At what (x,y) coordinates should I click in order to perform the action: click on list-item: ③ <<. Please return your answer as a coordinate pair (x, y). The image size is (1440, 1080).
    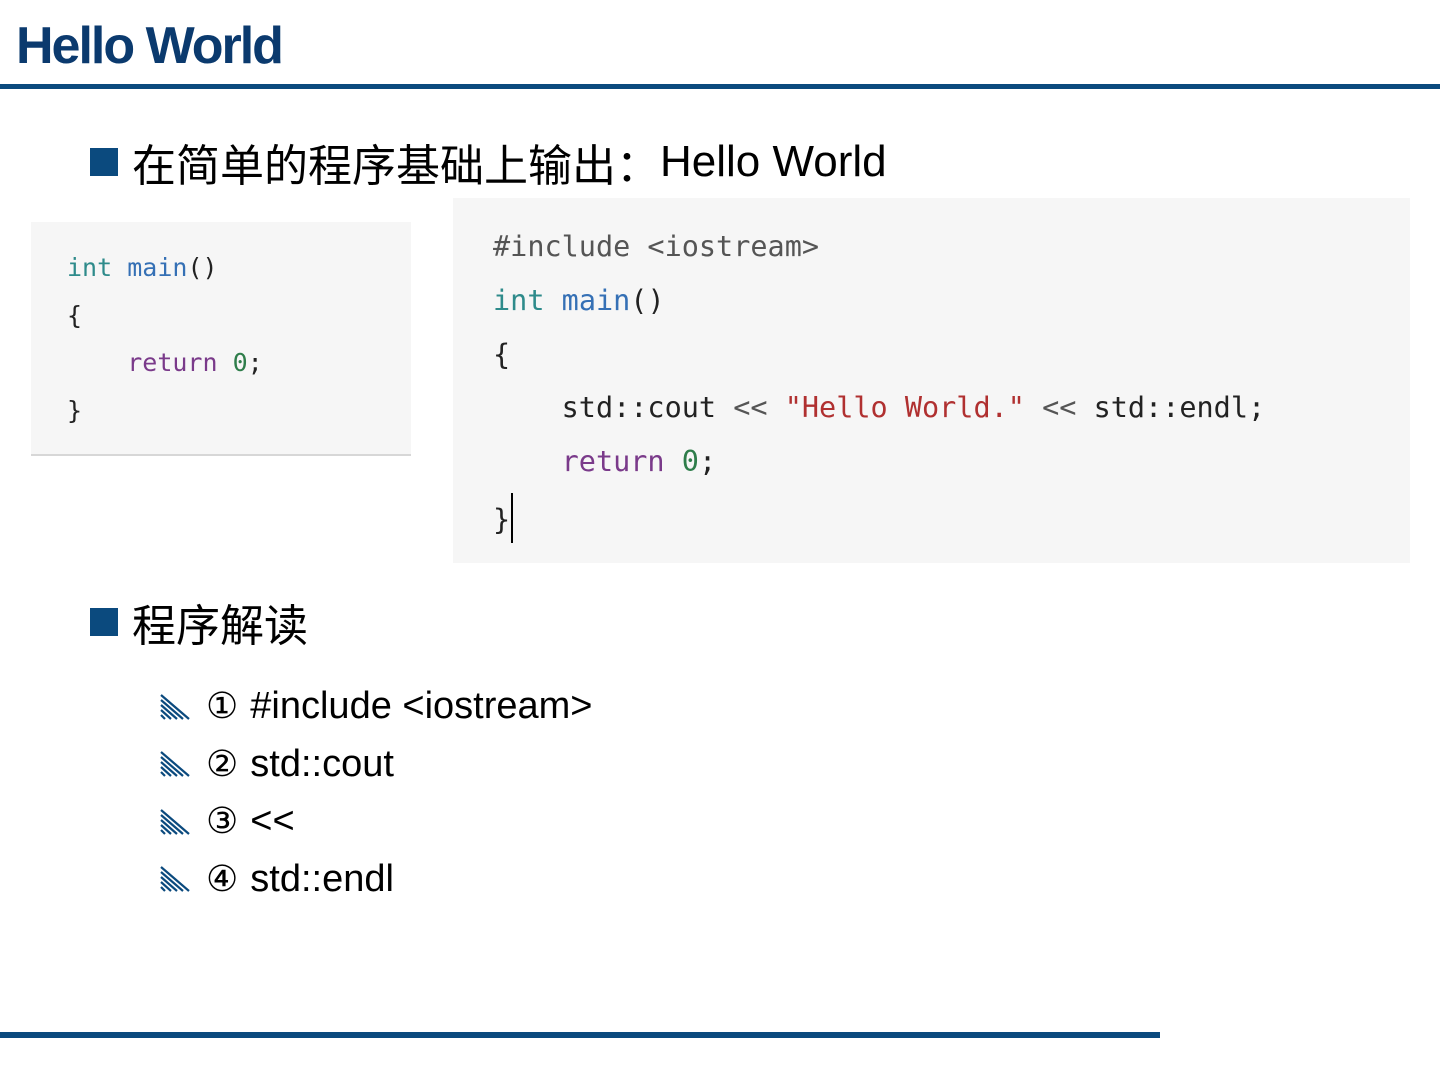
    Looking at the image, I should click on (376, 822).